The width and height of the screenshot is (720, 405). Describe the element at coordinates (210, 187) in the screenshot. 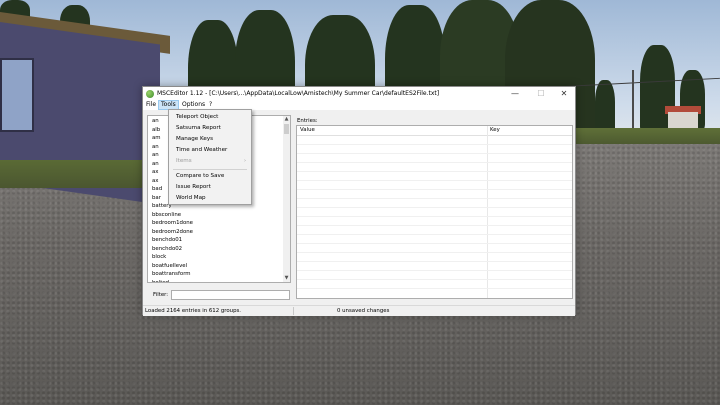

I see `menu-item-issue-report: Issue Report` at that location.